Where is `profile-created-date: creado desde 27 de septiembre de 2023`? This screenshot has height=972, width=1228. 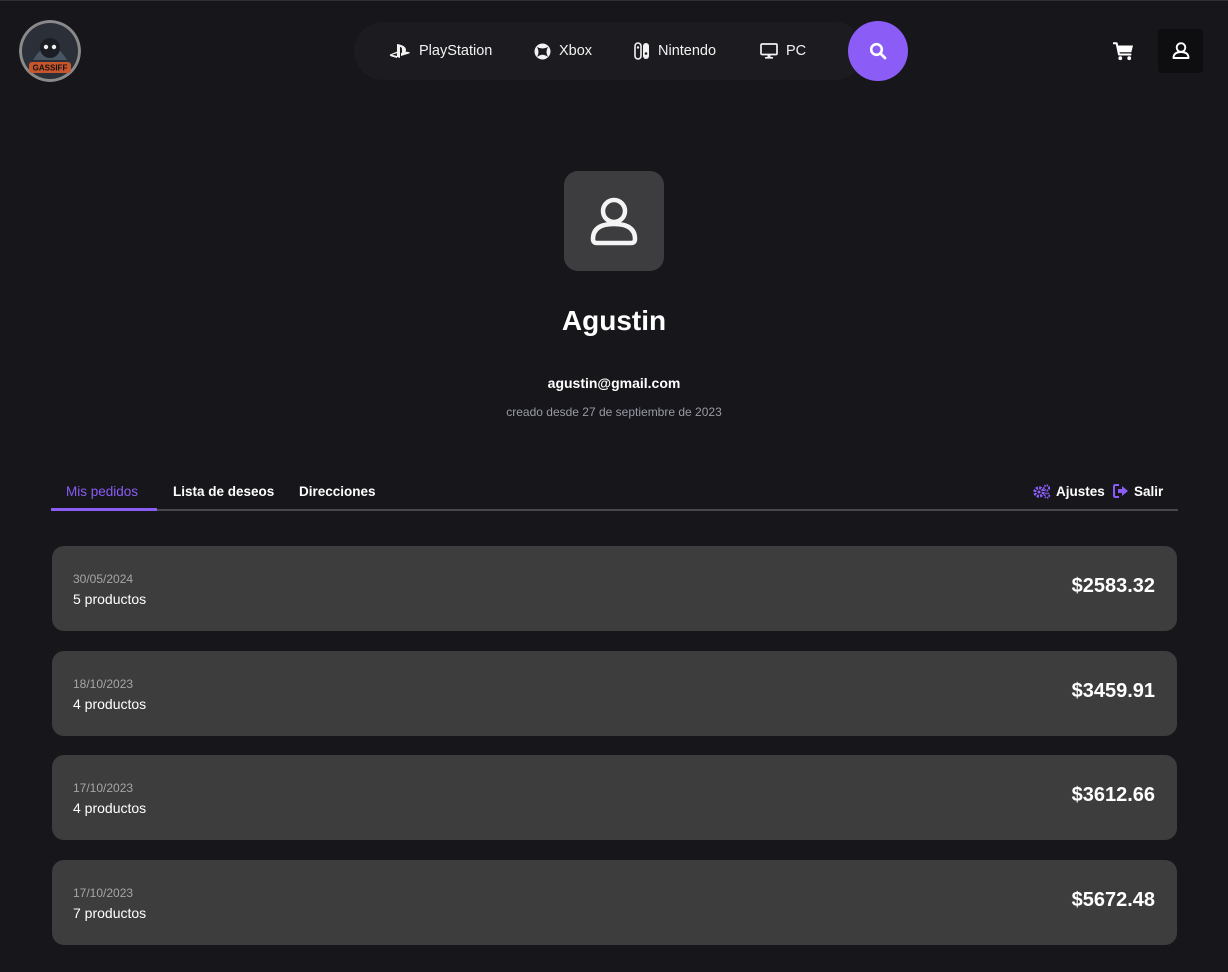
profile-created-date: creado desde 27 de septiembre de 2023 is located at coordinates (614, 412).